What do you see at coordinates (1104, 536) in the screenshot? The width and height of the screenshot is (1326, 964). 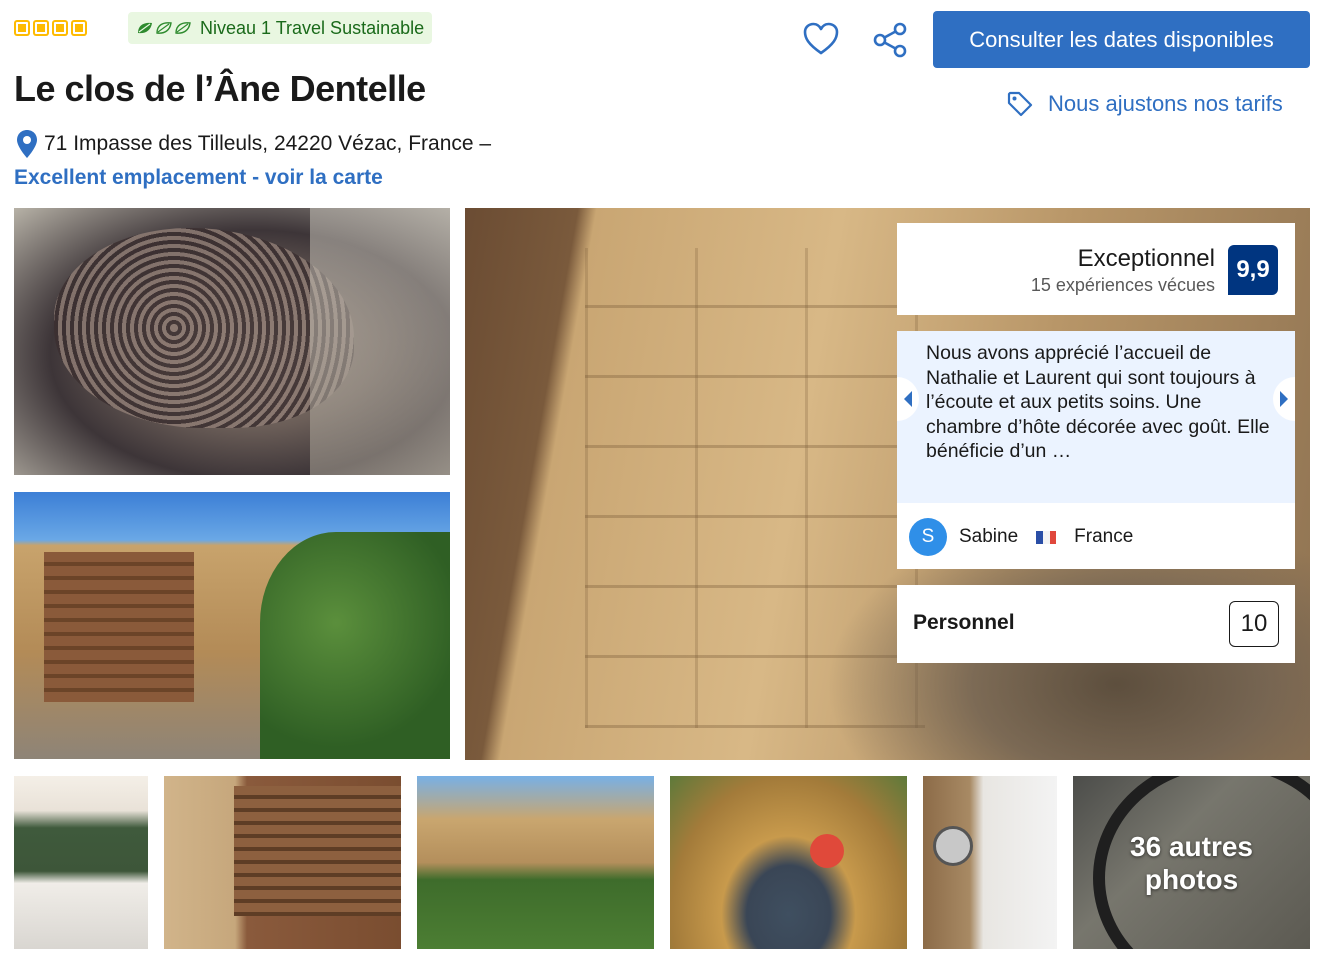 I see `reviewer-country: France` at bounding box center [1104, 536].